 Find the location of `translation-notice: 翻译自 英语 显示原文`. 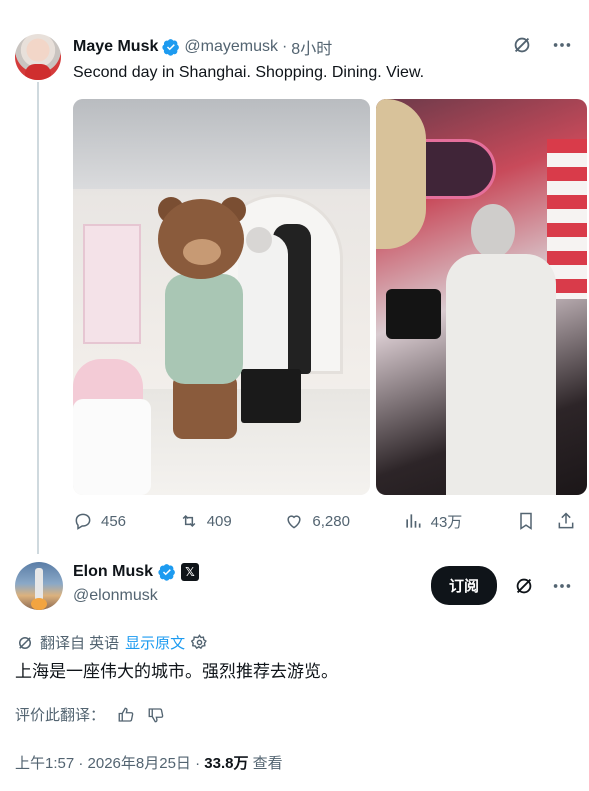

translation-notice: 翻译自 英语 显示原文 is located at coordinates (112, 642).